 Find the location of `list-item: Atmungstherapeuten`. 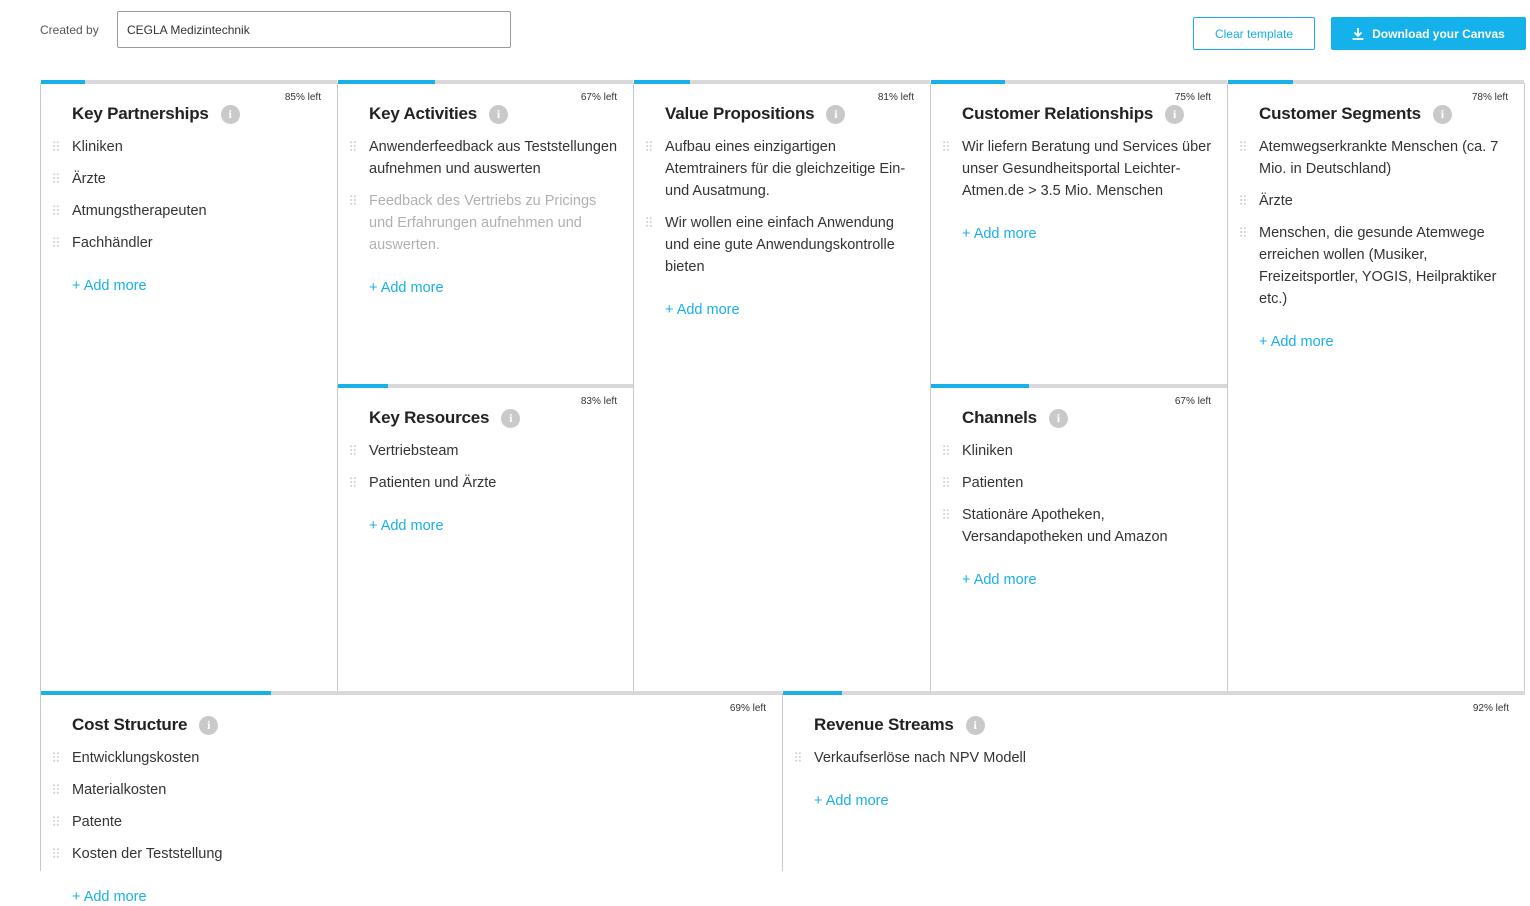

list-item: Atmungstherapeuten is located at coordinates (189, 211).